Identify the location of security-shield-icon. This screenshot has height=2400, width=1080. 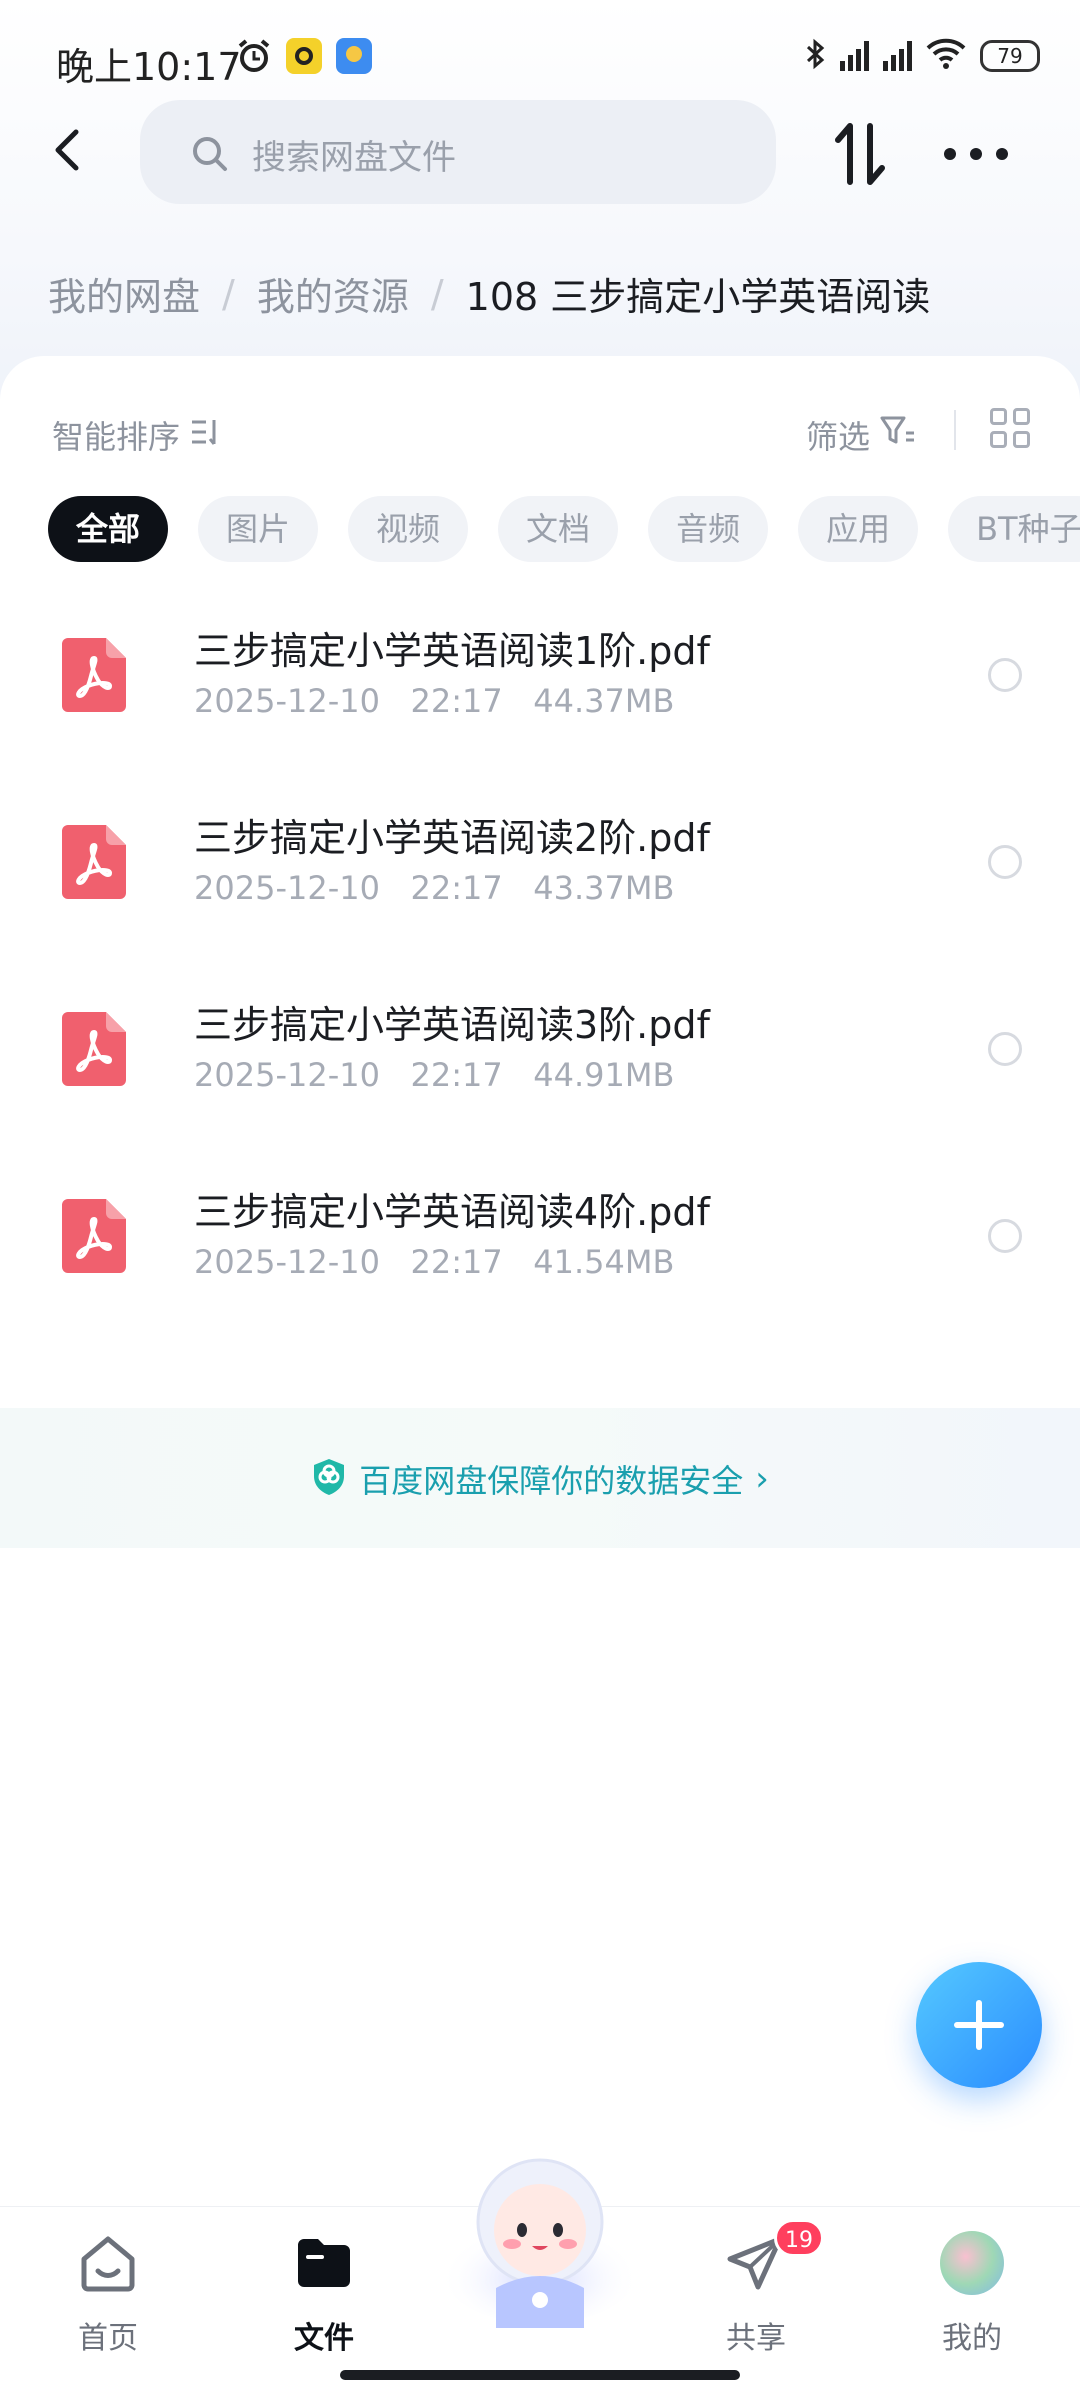
(329, 1479).